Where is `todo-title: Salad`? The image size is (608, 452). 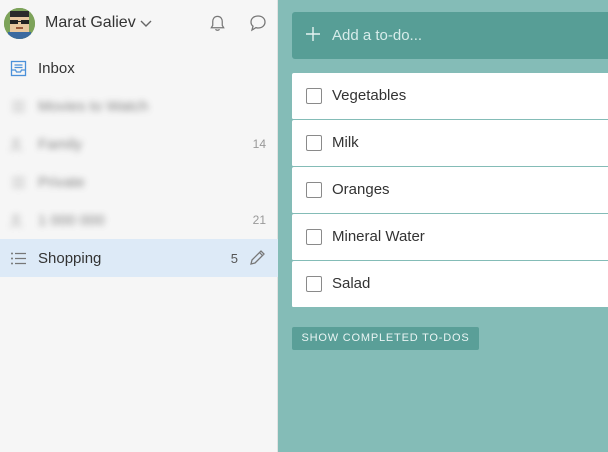
todo-title: Salad is located at coordinates (351, 283).